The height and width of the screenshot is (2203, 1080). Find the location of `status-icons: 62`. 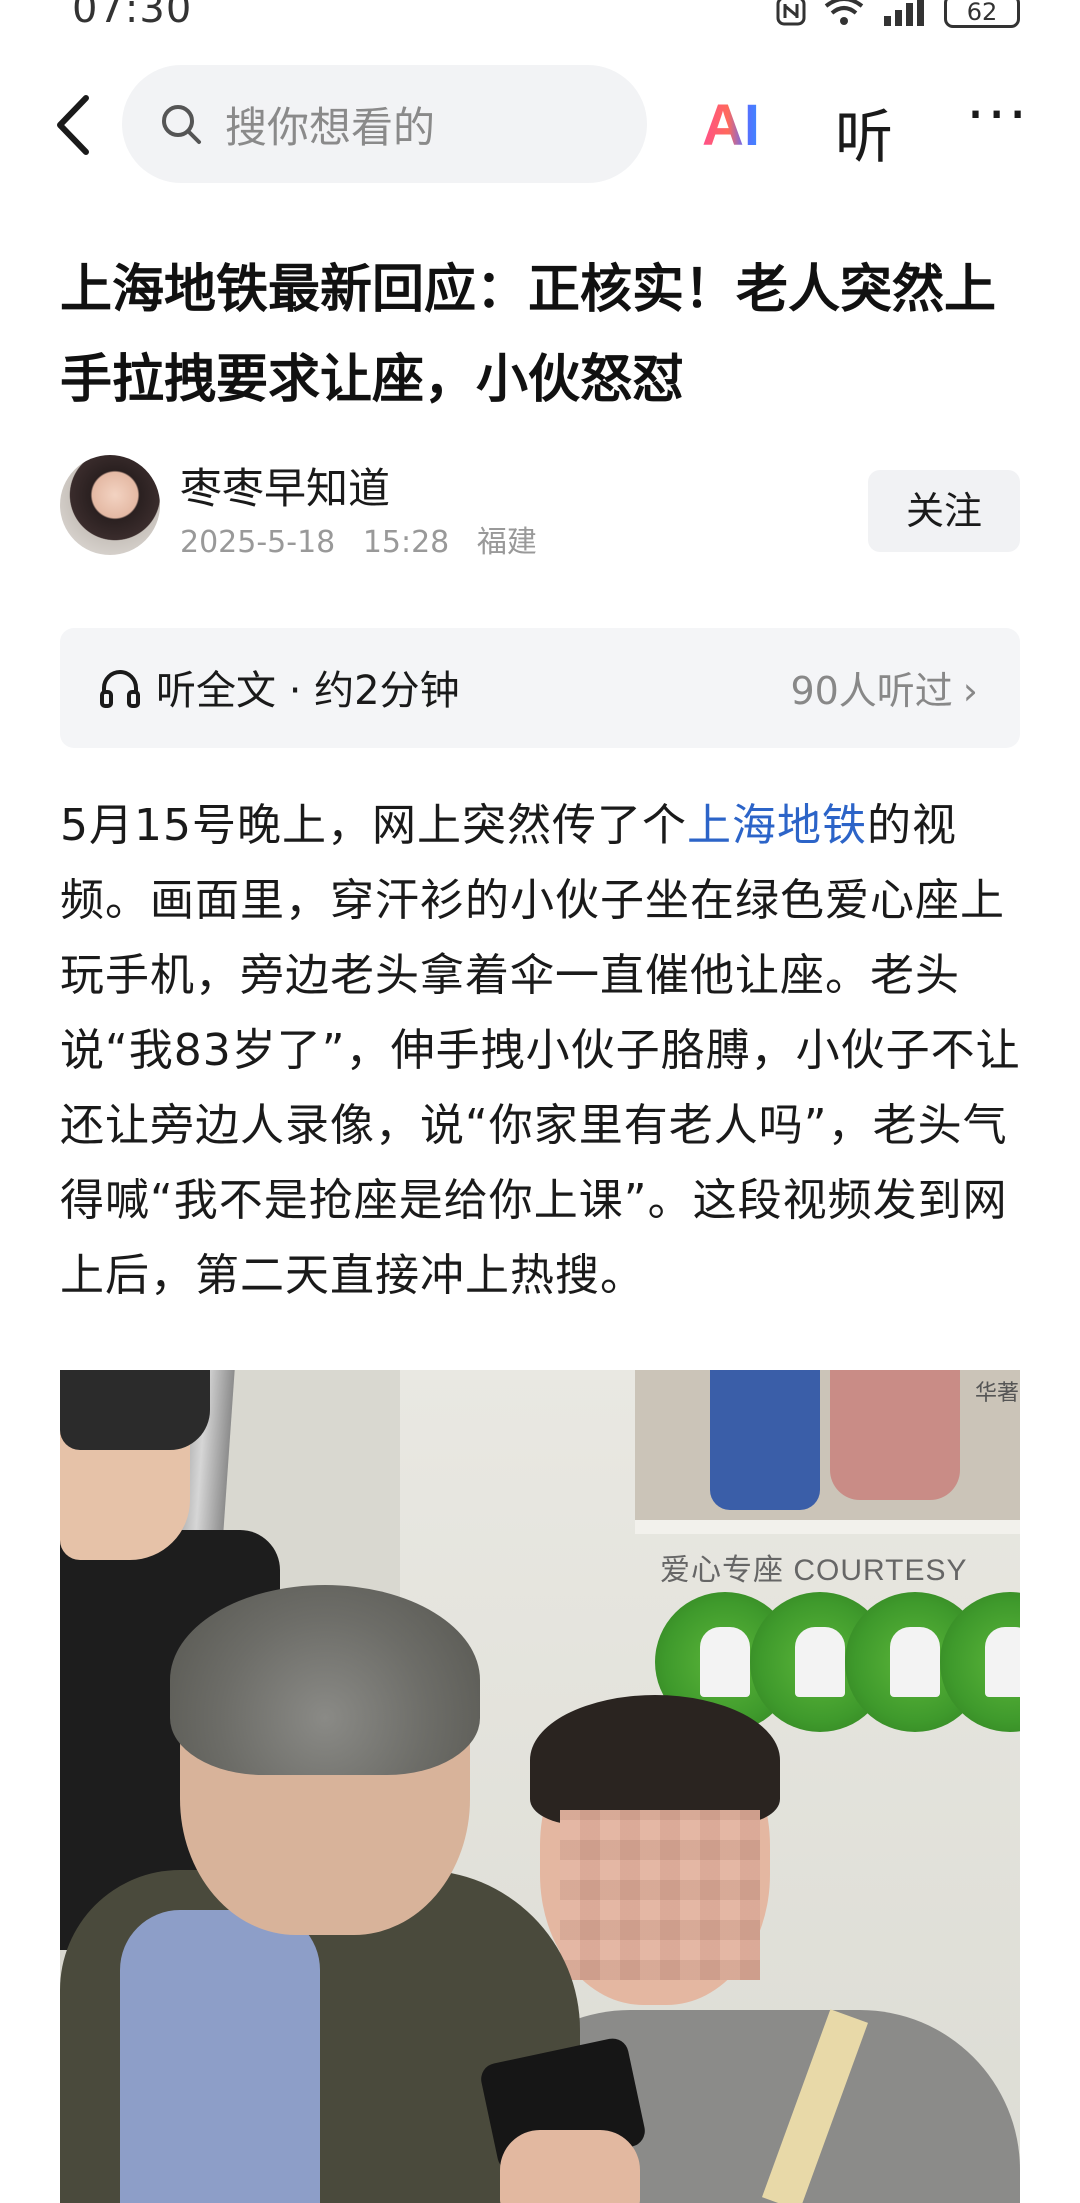

status-icons: 62 is located at coordinates (897, 14).